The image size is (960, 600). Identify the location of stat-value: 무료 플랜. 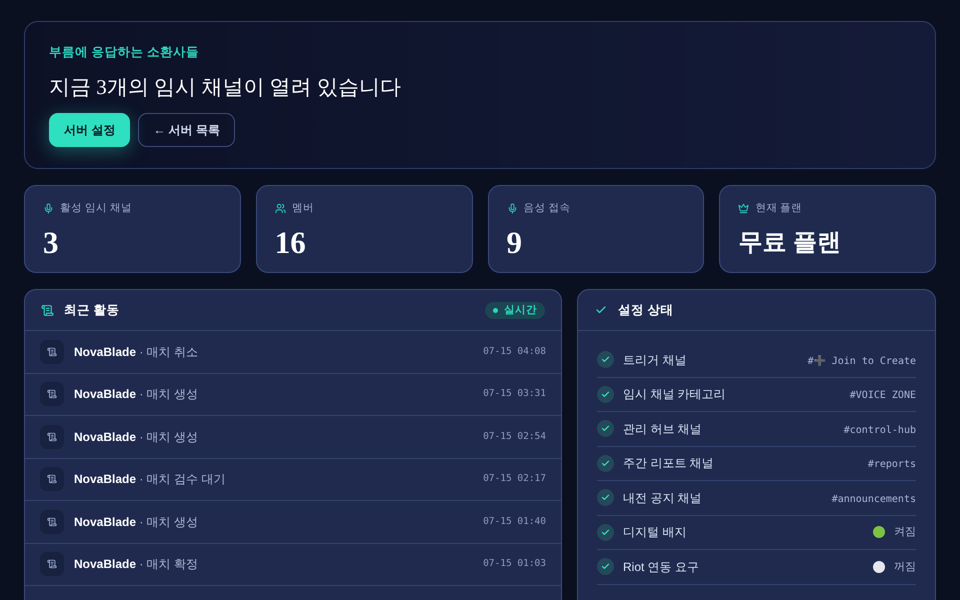
(789, 242).